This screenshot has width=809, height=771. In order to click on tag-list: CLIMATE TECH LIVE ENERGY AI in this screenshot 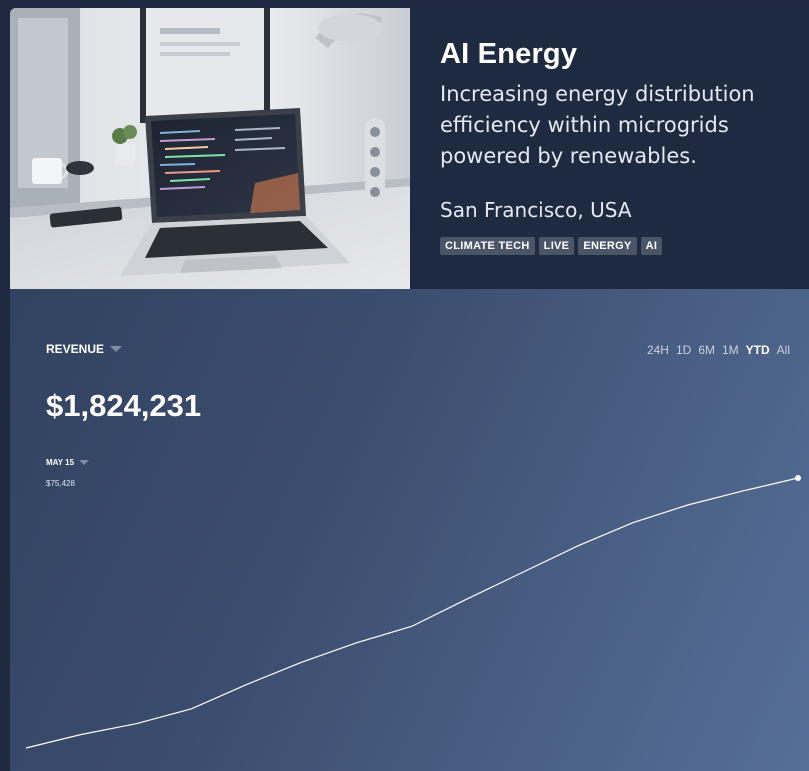, I will do `click(620, 246)`.